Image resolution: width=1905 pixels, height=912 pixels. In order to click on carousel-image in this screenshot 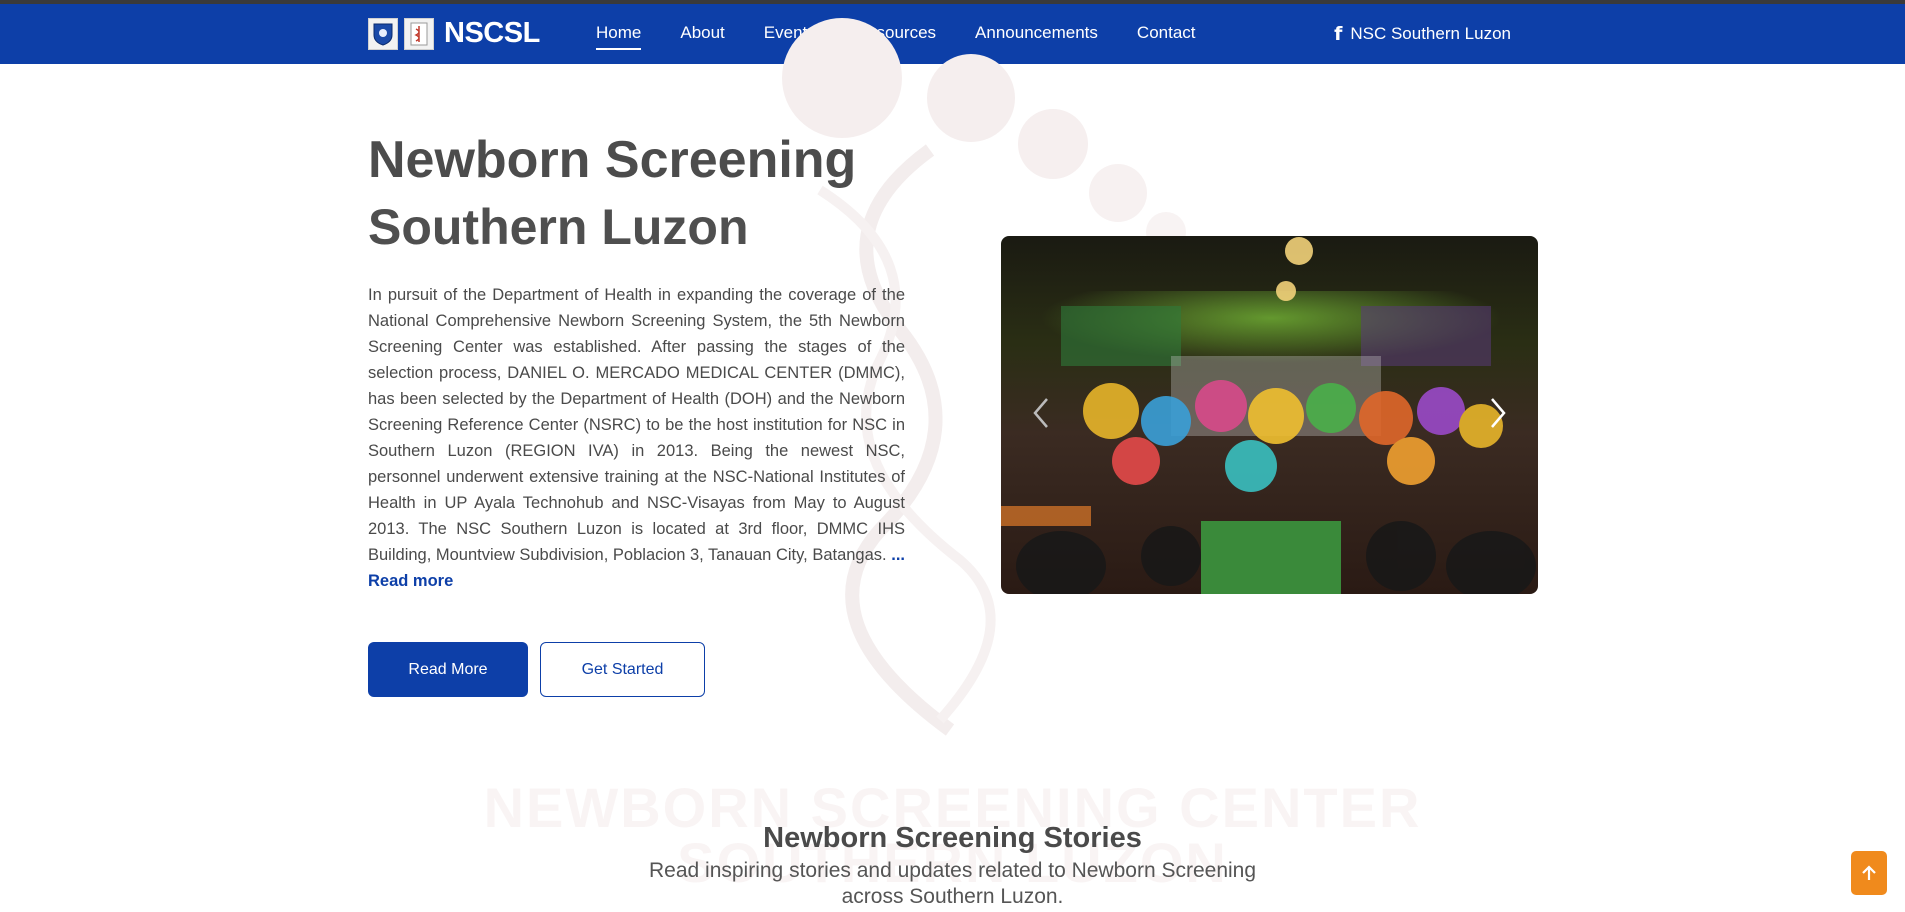, I will do `click(1269, 415)`.